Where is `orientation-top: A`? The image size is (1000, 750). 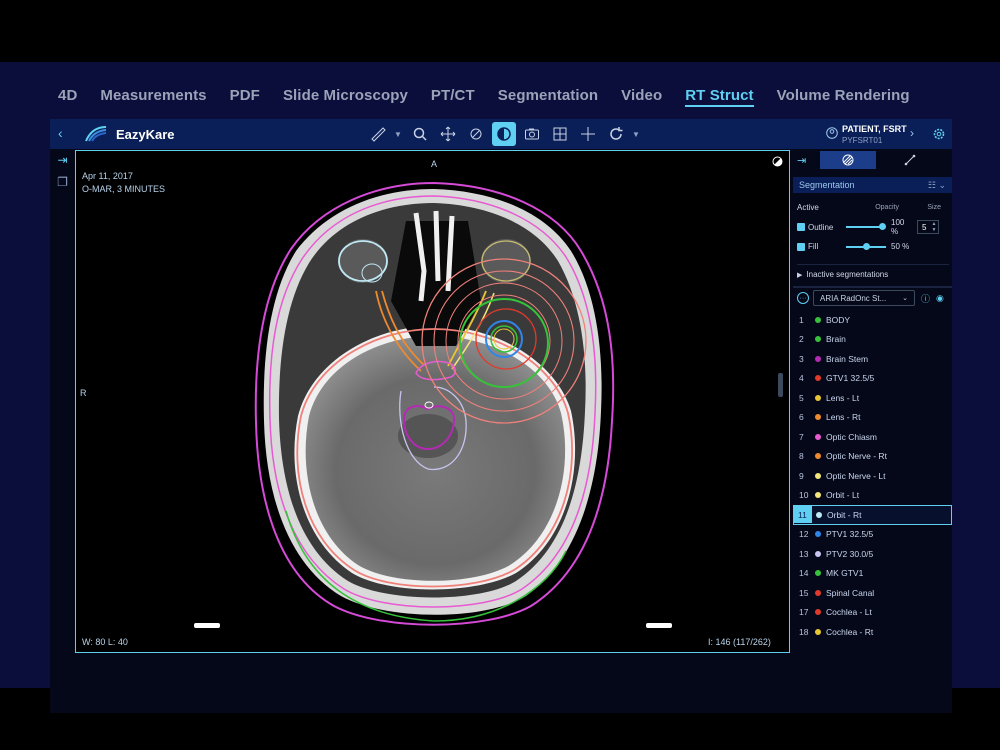 orientation-top: A is located at coordinates (434, 164).